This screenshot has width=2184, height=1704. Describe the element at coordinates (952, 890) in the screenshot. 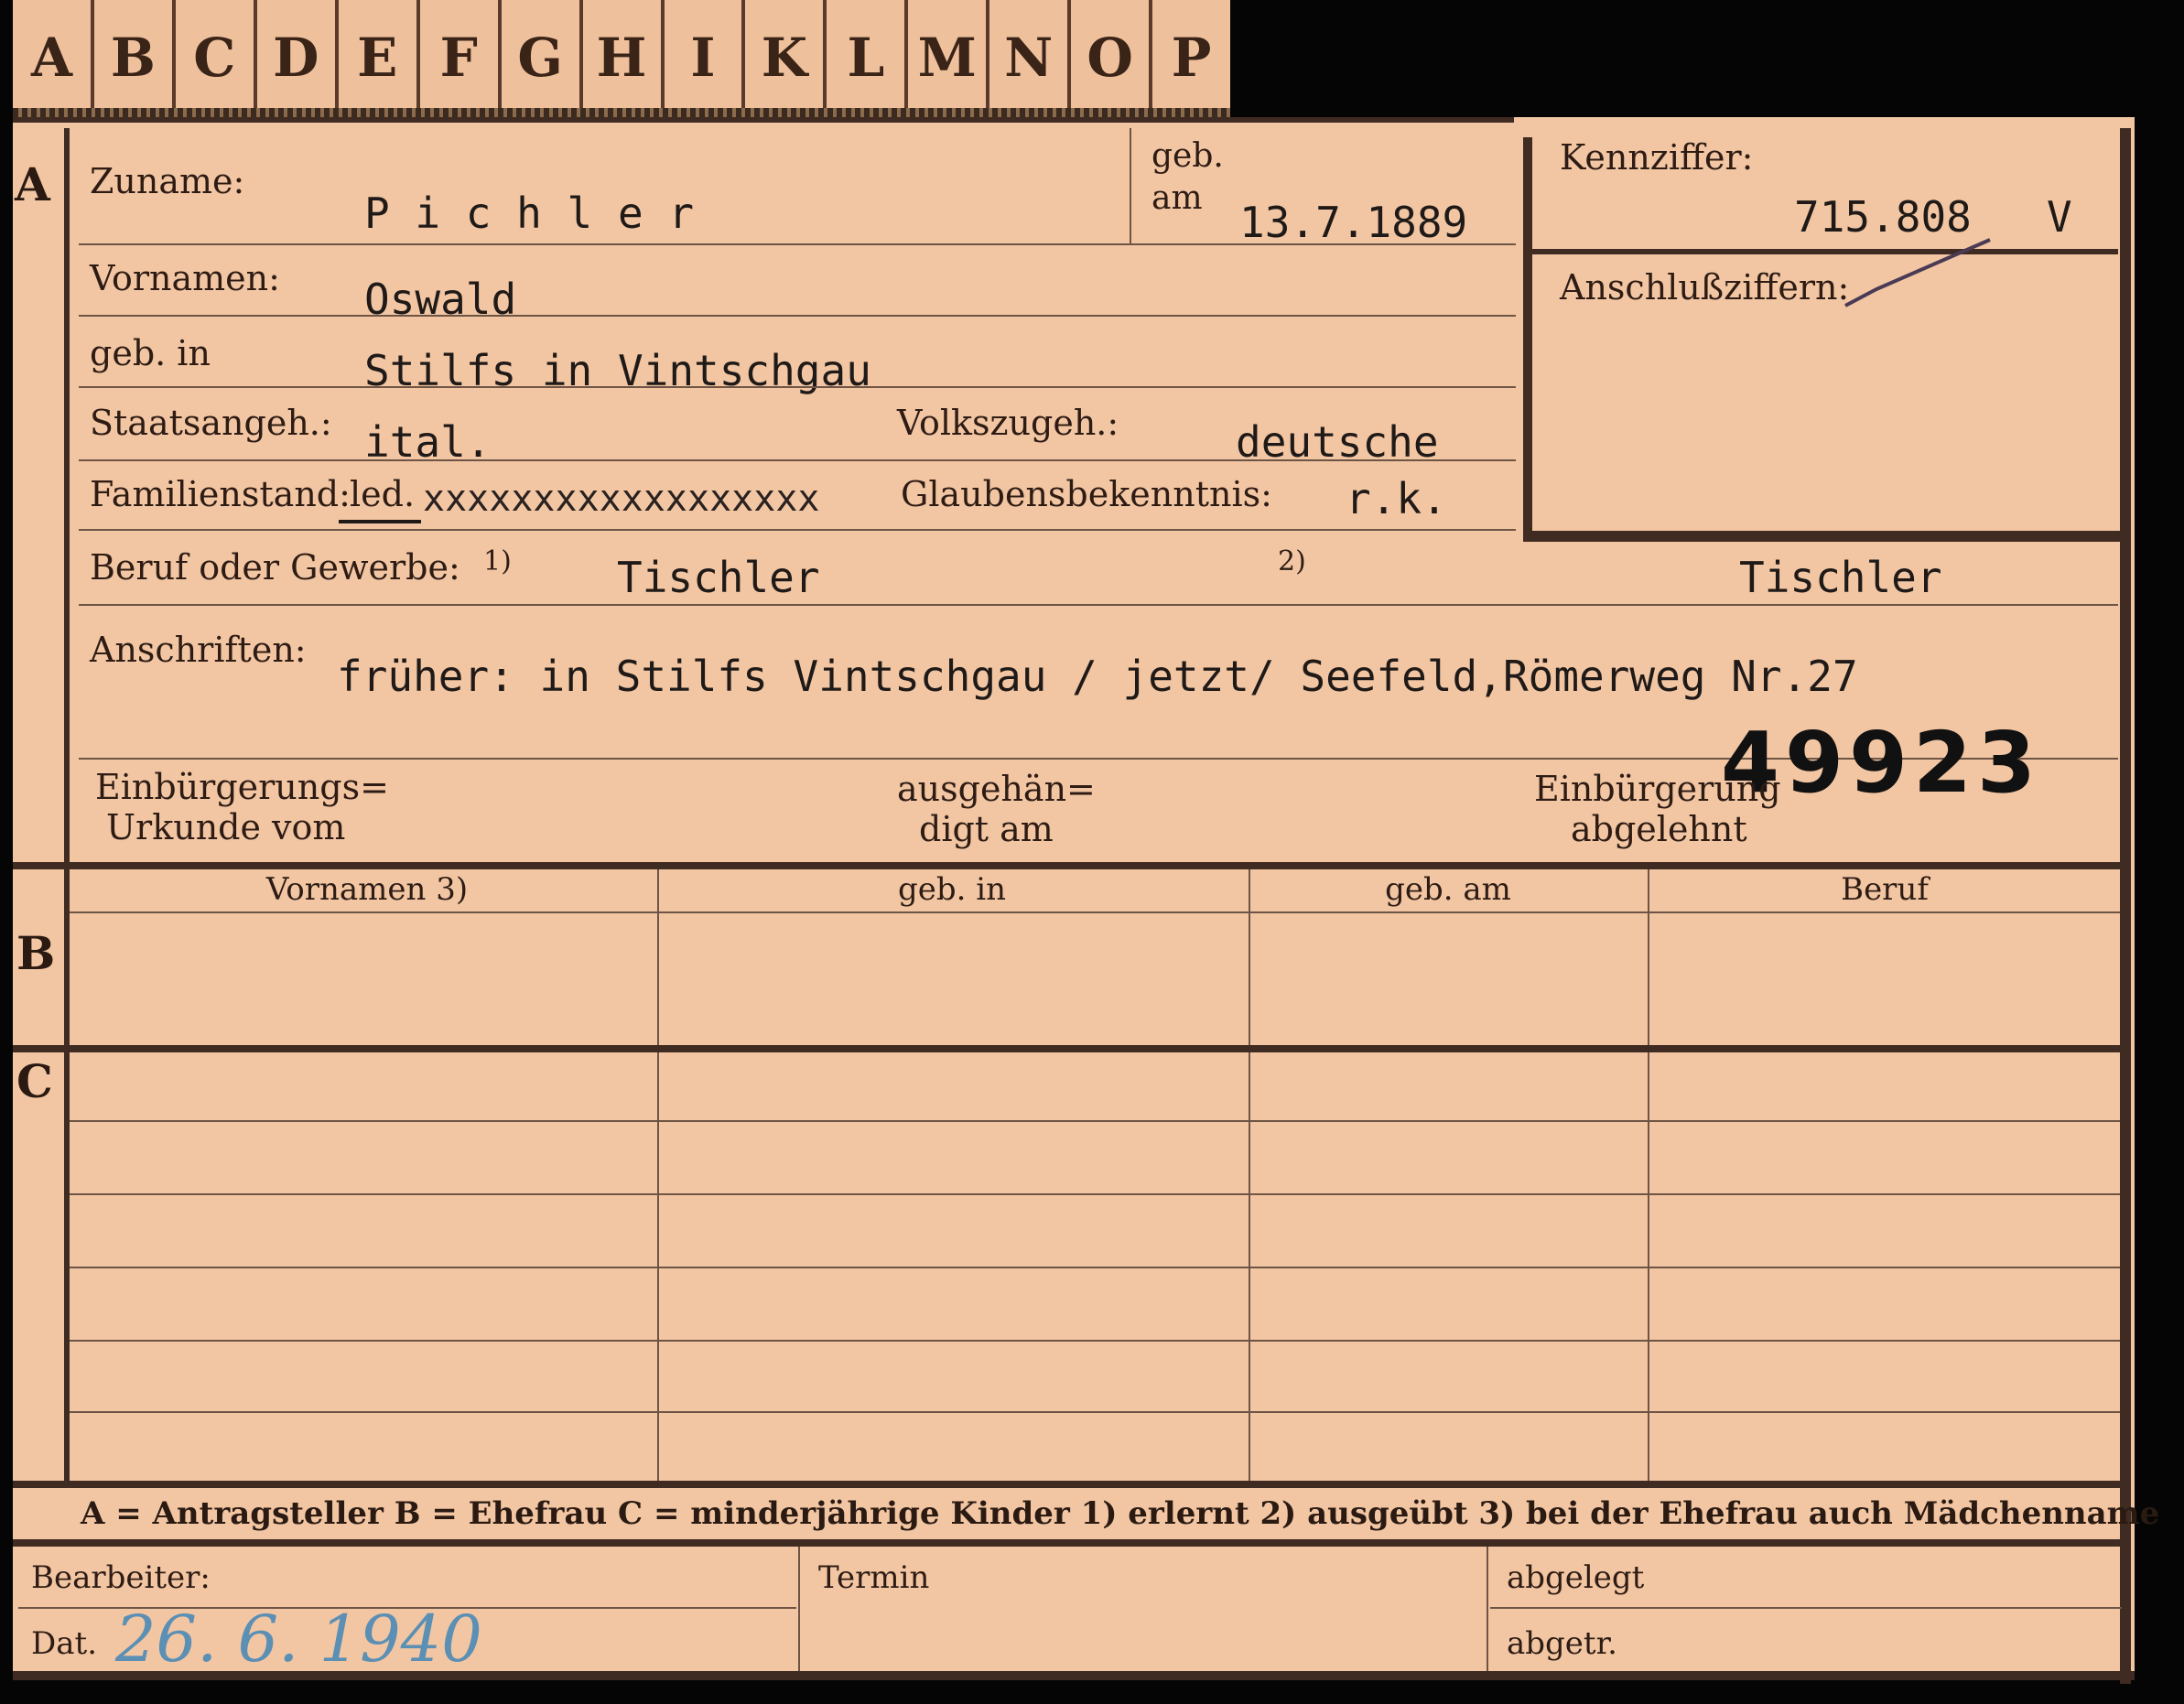

I see `column-header-geb-in: geb. in` at that location.